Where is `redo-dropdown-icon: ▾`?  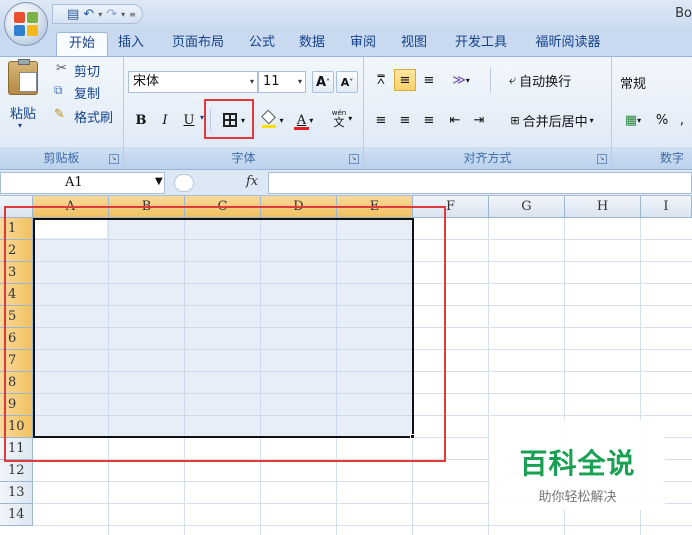
redo-dropdown-icon: ▾ is located at coordinates (123, 14).